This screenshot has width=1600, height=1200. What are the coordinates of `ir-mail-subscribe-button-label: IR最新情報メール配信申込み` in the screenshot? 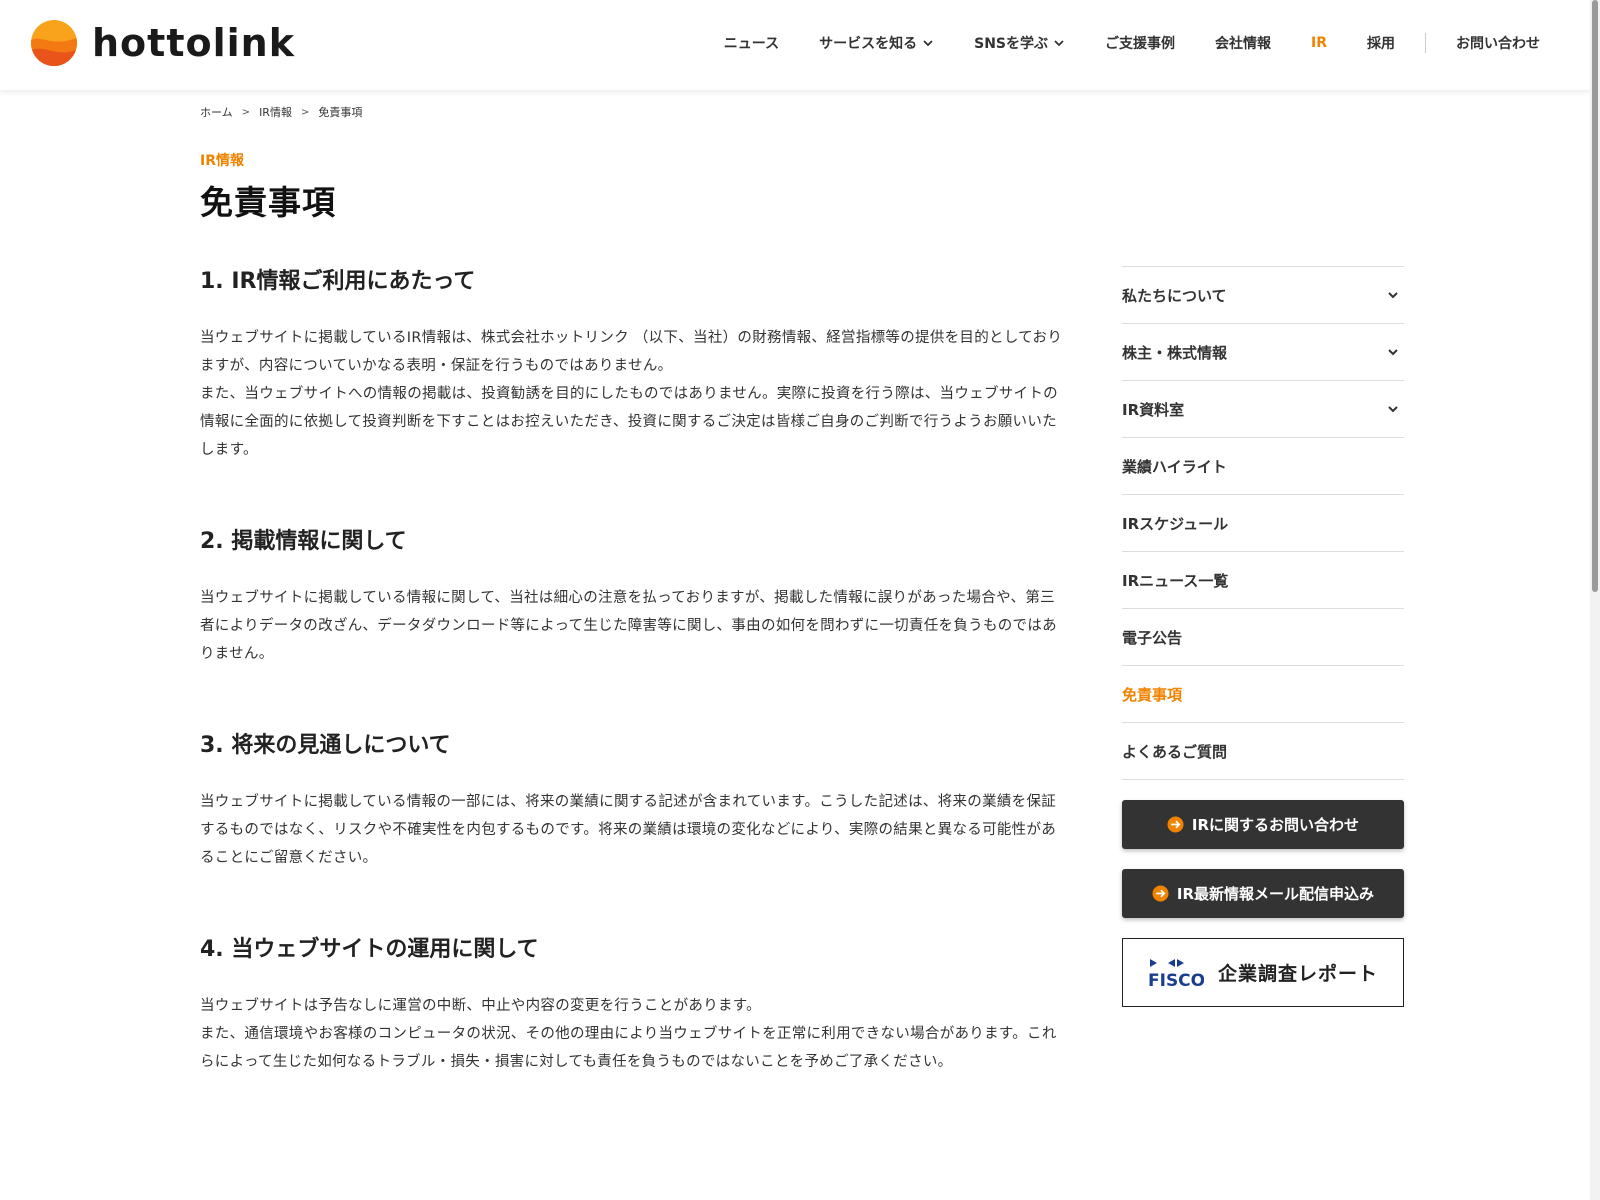 It's located at (1275, 894).